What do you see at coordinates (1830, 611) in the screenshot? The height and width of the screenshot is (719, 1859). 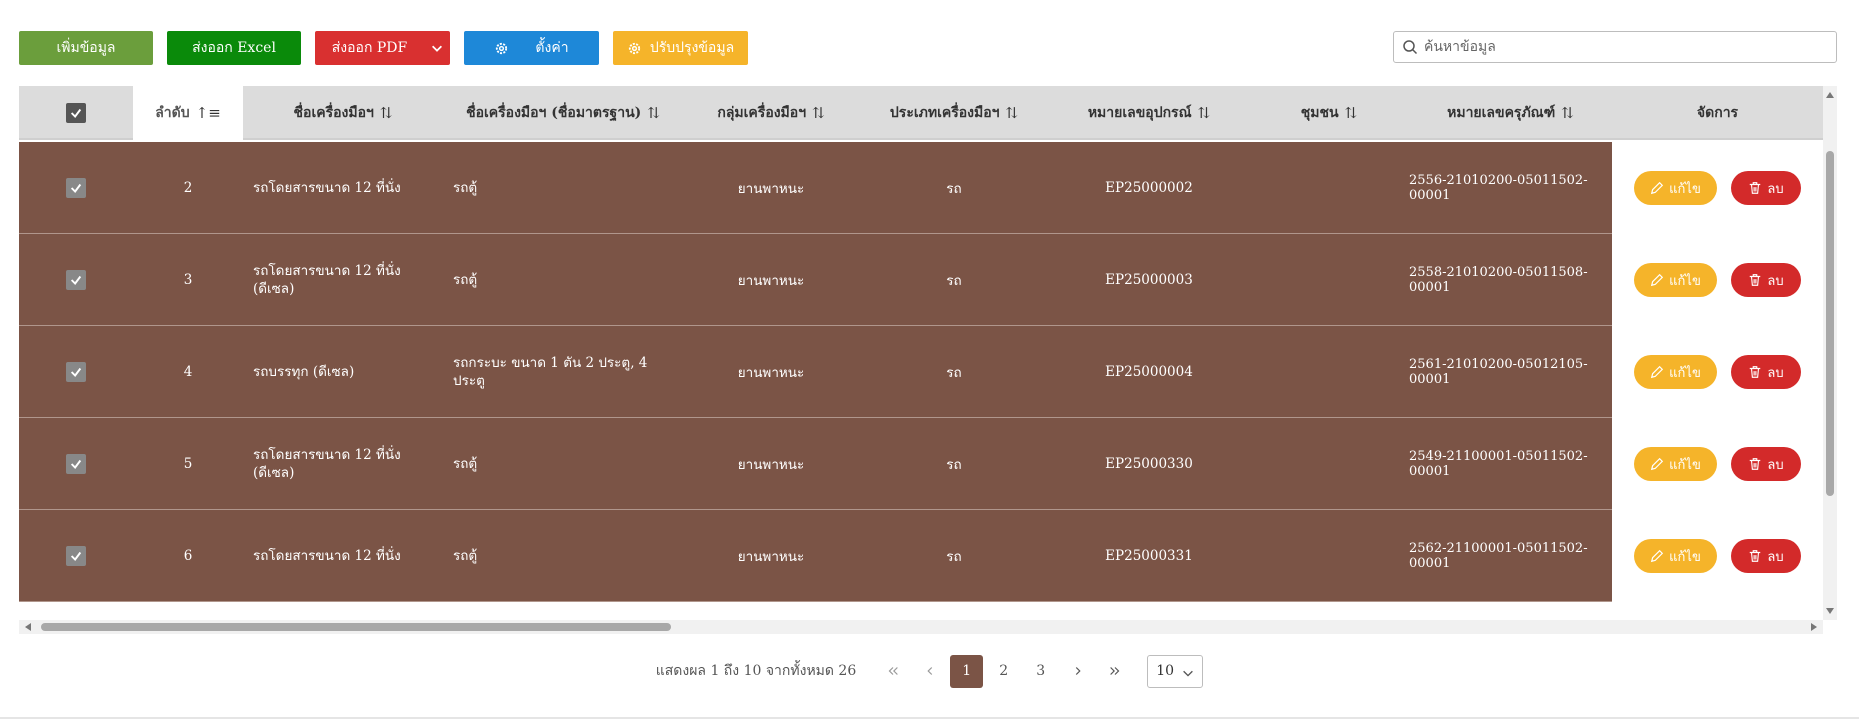 I see `scroll-down-arrow` at bounding box center [1830, 611].